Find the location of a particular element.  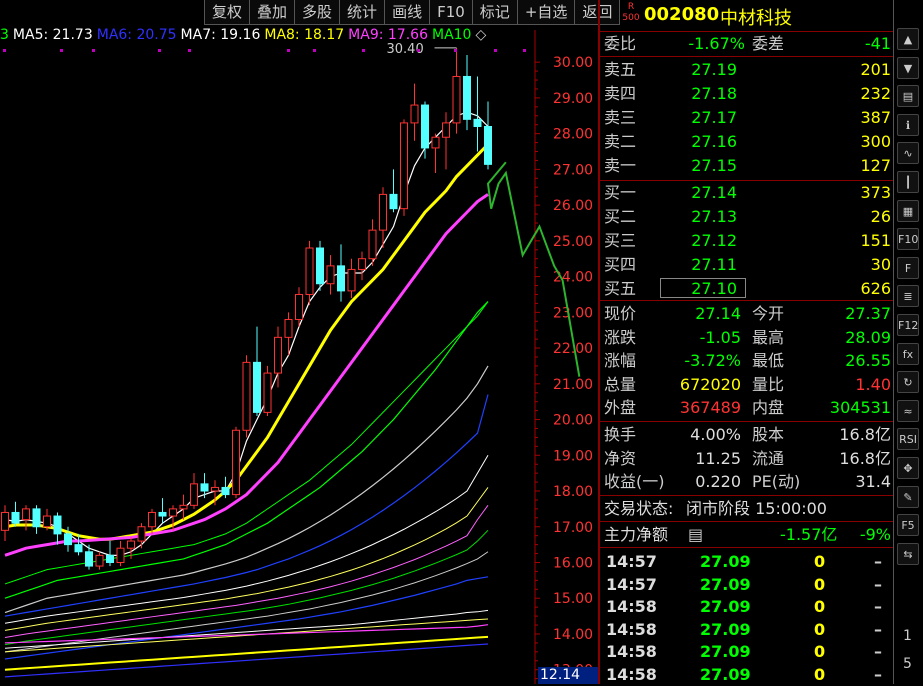

toolbar-button-7: +自选 is located at coordinates (546, 12).